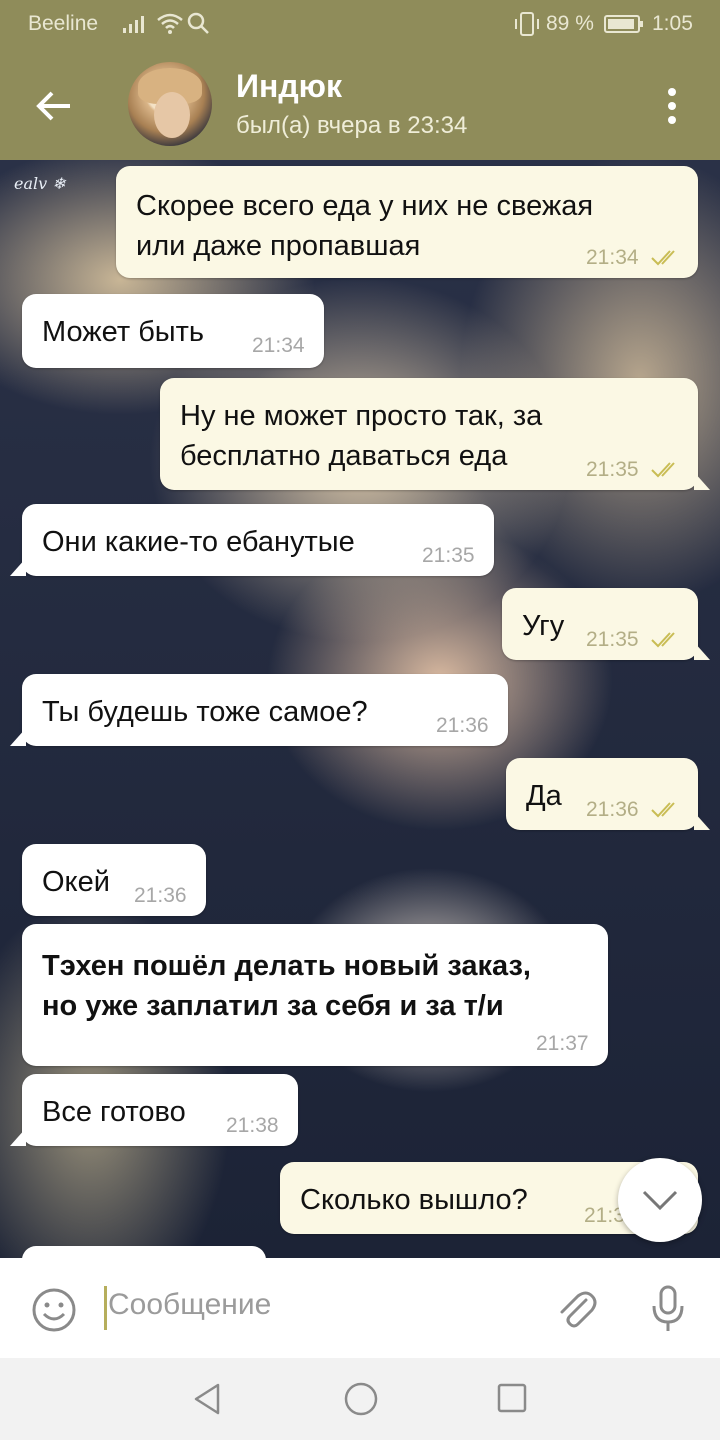 This screenshot has width=720, height=1440. I want to click on carrier-name: Beeline, so click(63, 23).